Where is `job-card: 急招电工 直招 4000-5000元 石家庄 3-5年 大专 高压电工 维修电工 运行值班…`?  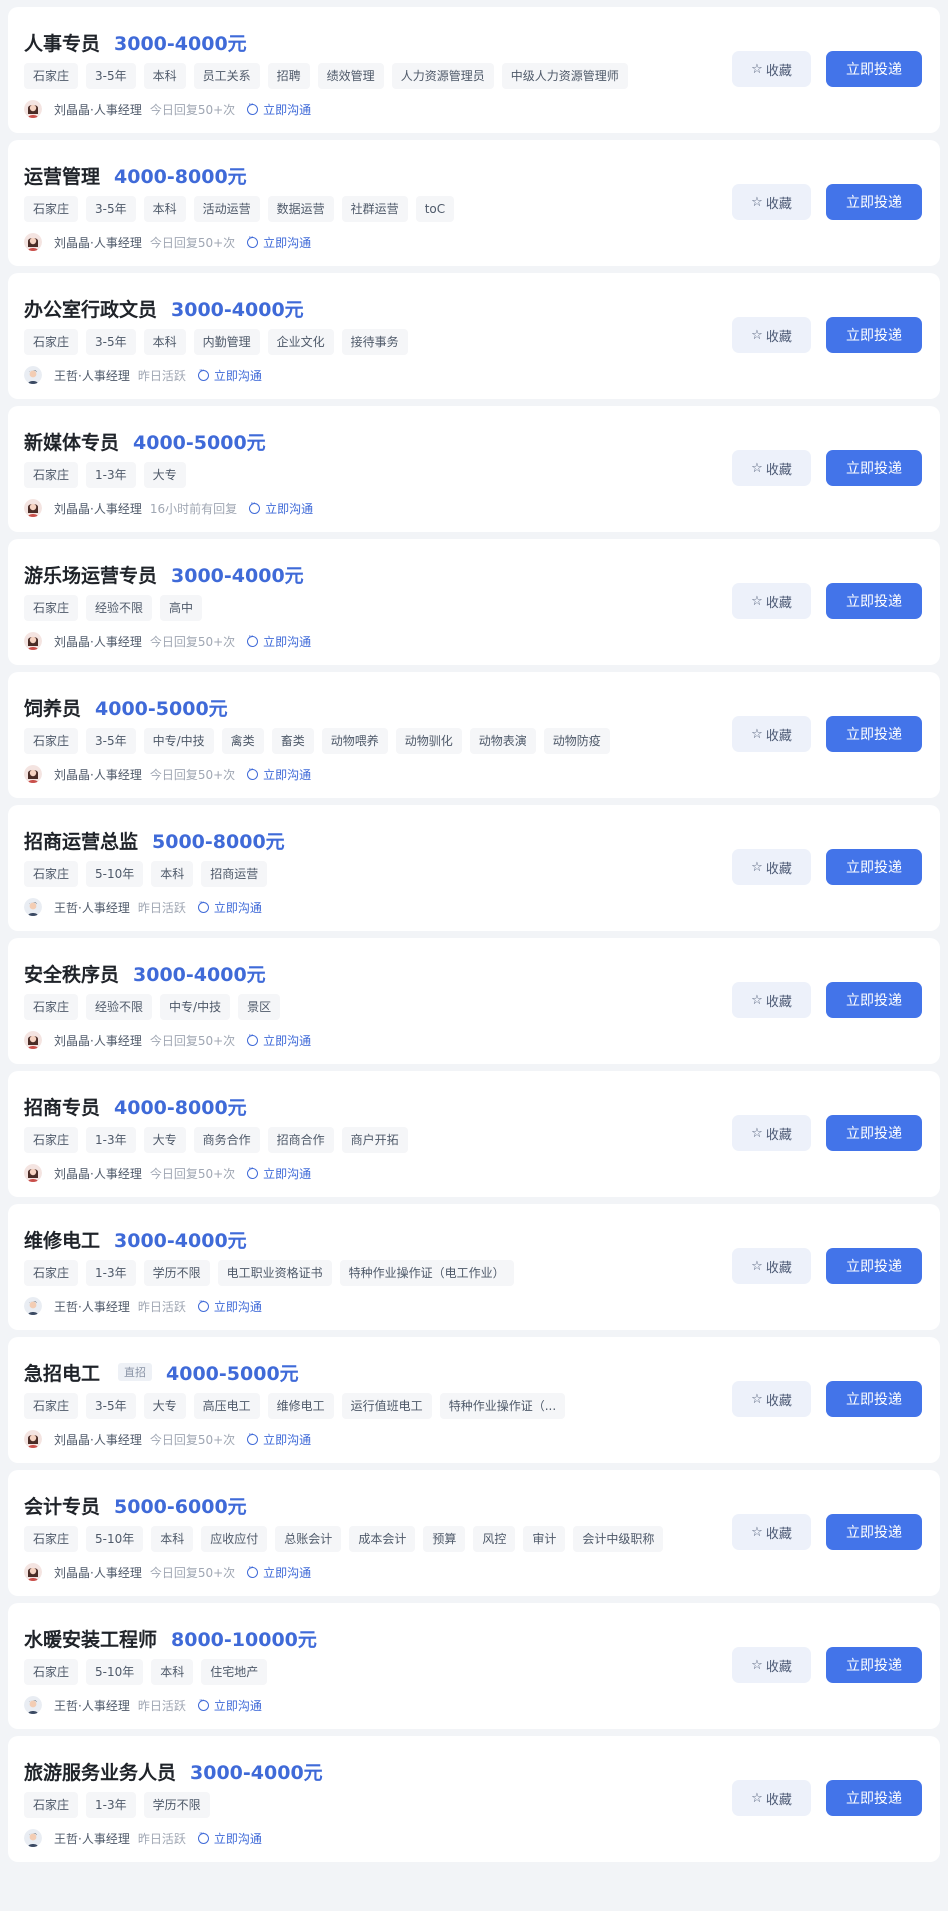 job-card: 急招电工 直招 4000-5000元 石家庄 3-5年 大专 高压电工 维修电工 运行值班… is located at coordinates (474, 1400).